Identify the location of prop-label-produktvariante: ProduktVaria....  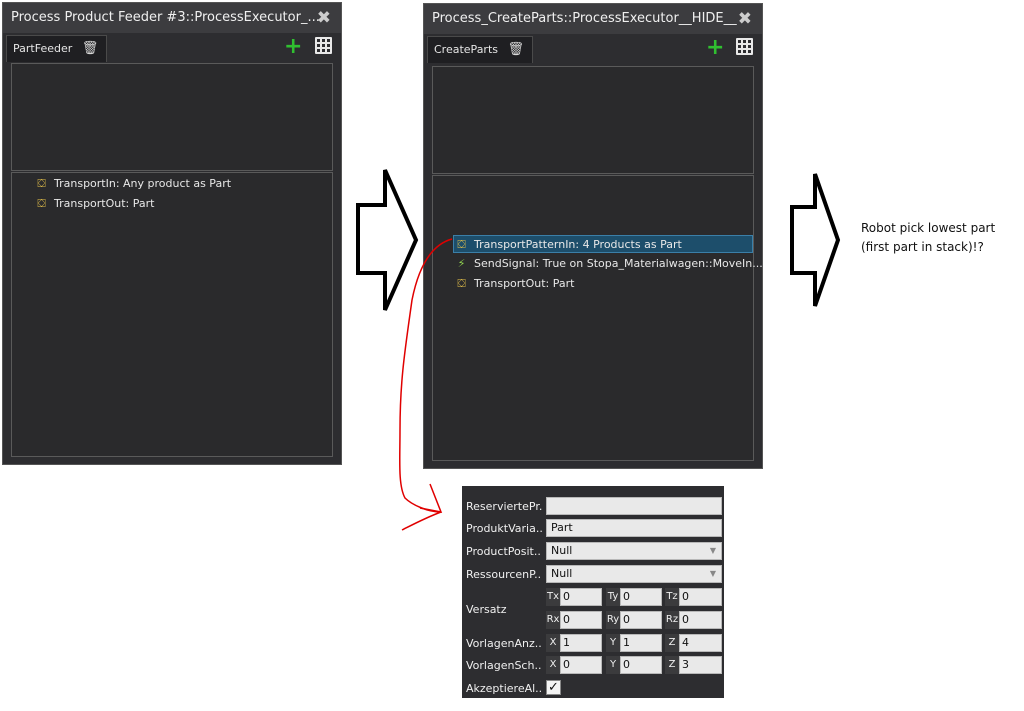
(504, 528).